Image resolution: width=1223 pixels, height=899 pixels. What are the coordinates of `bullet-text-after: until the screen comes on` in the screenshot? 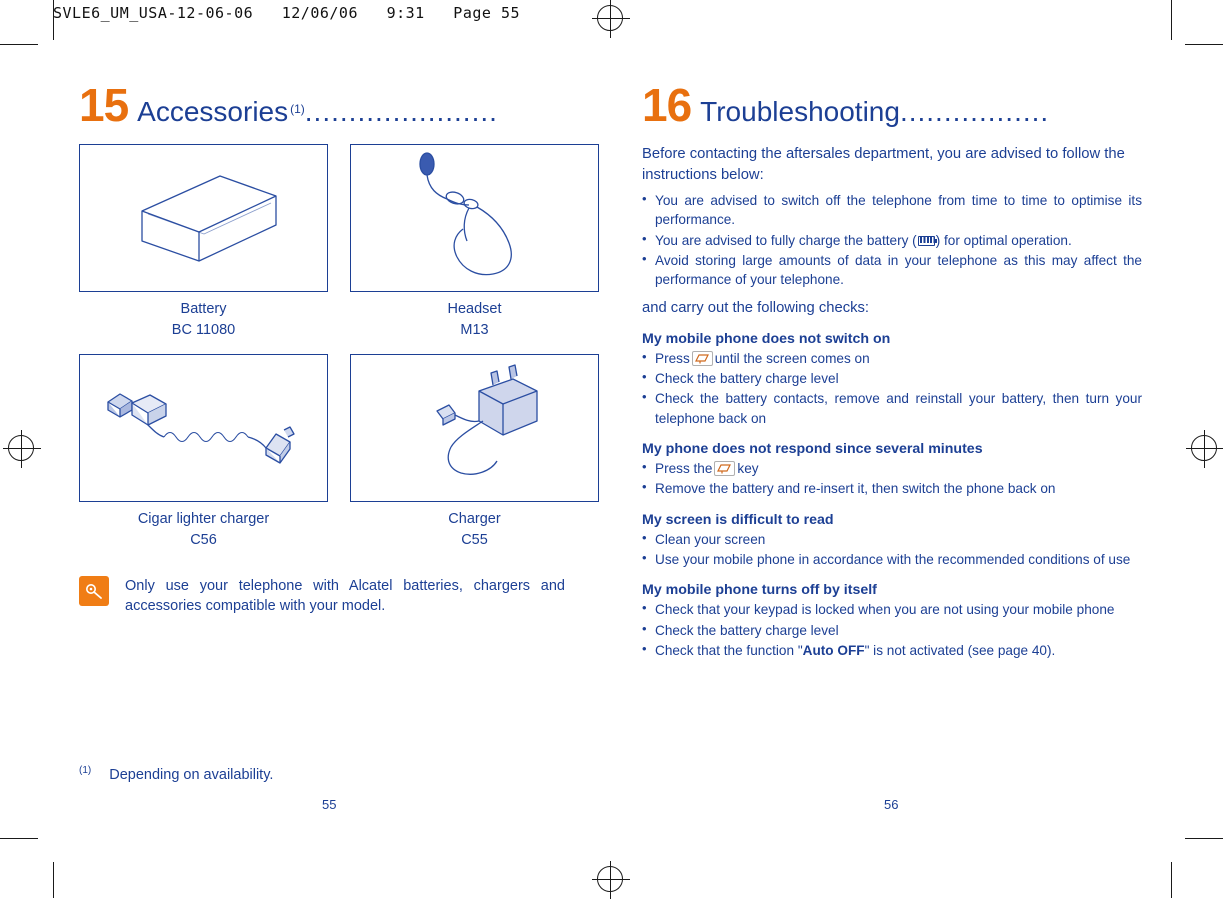 It's located at (792, 358).